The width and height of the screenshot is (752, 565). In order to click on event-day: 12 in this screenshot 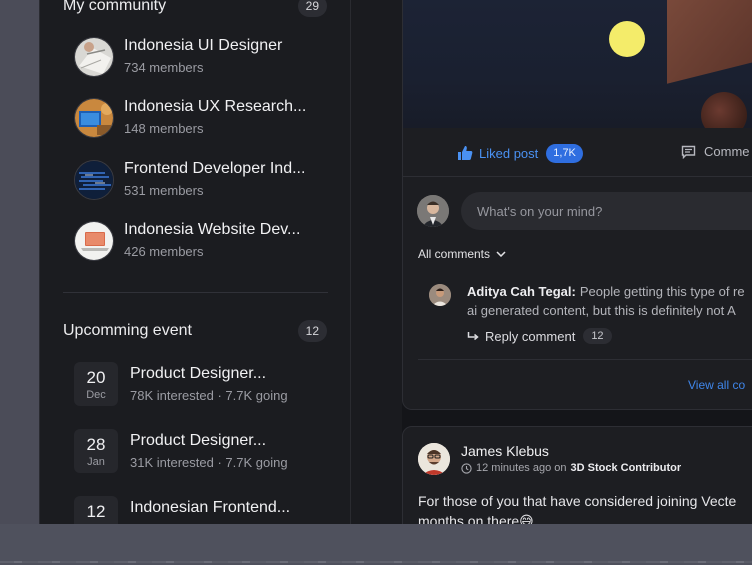, I will do `click(96, 511)`.